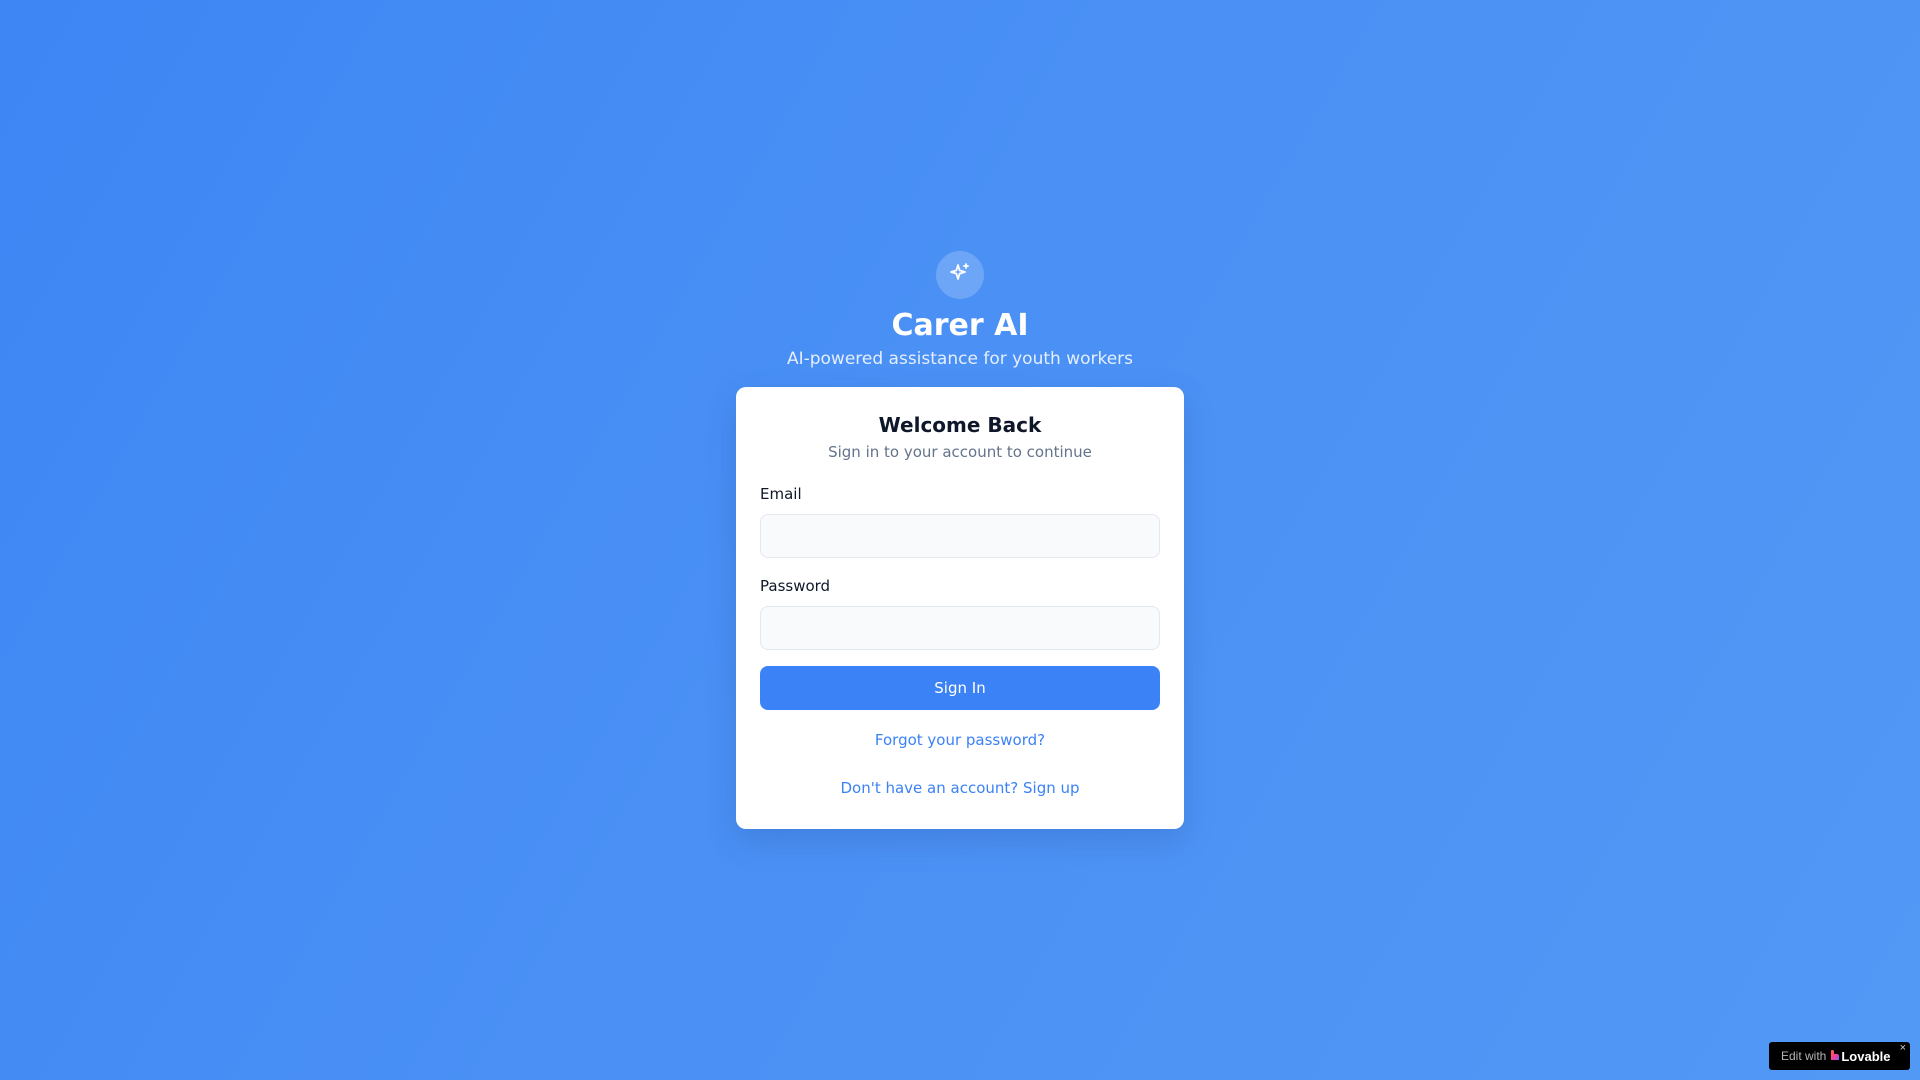  What do you see at coordinates (1835, 1056) in the screenshot?
I see `lovable-heart-icon` at bounding box center [1835, 1056].